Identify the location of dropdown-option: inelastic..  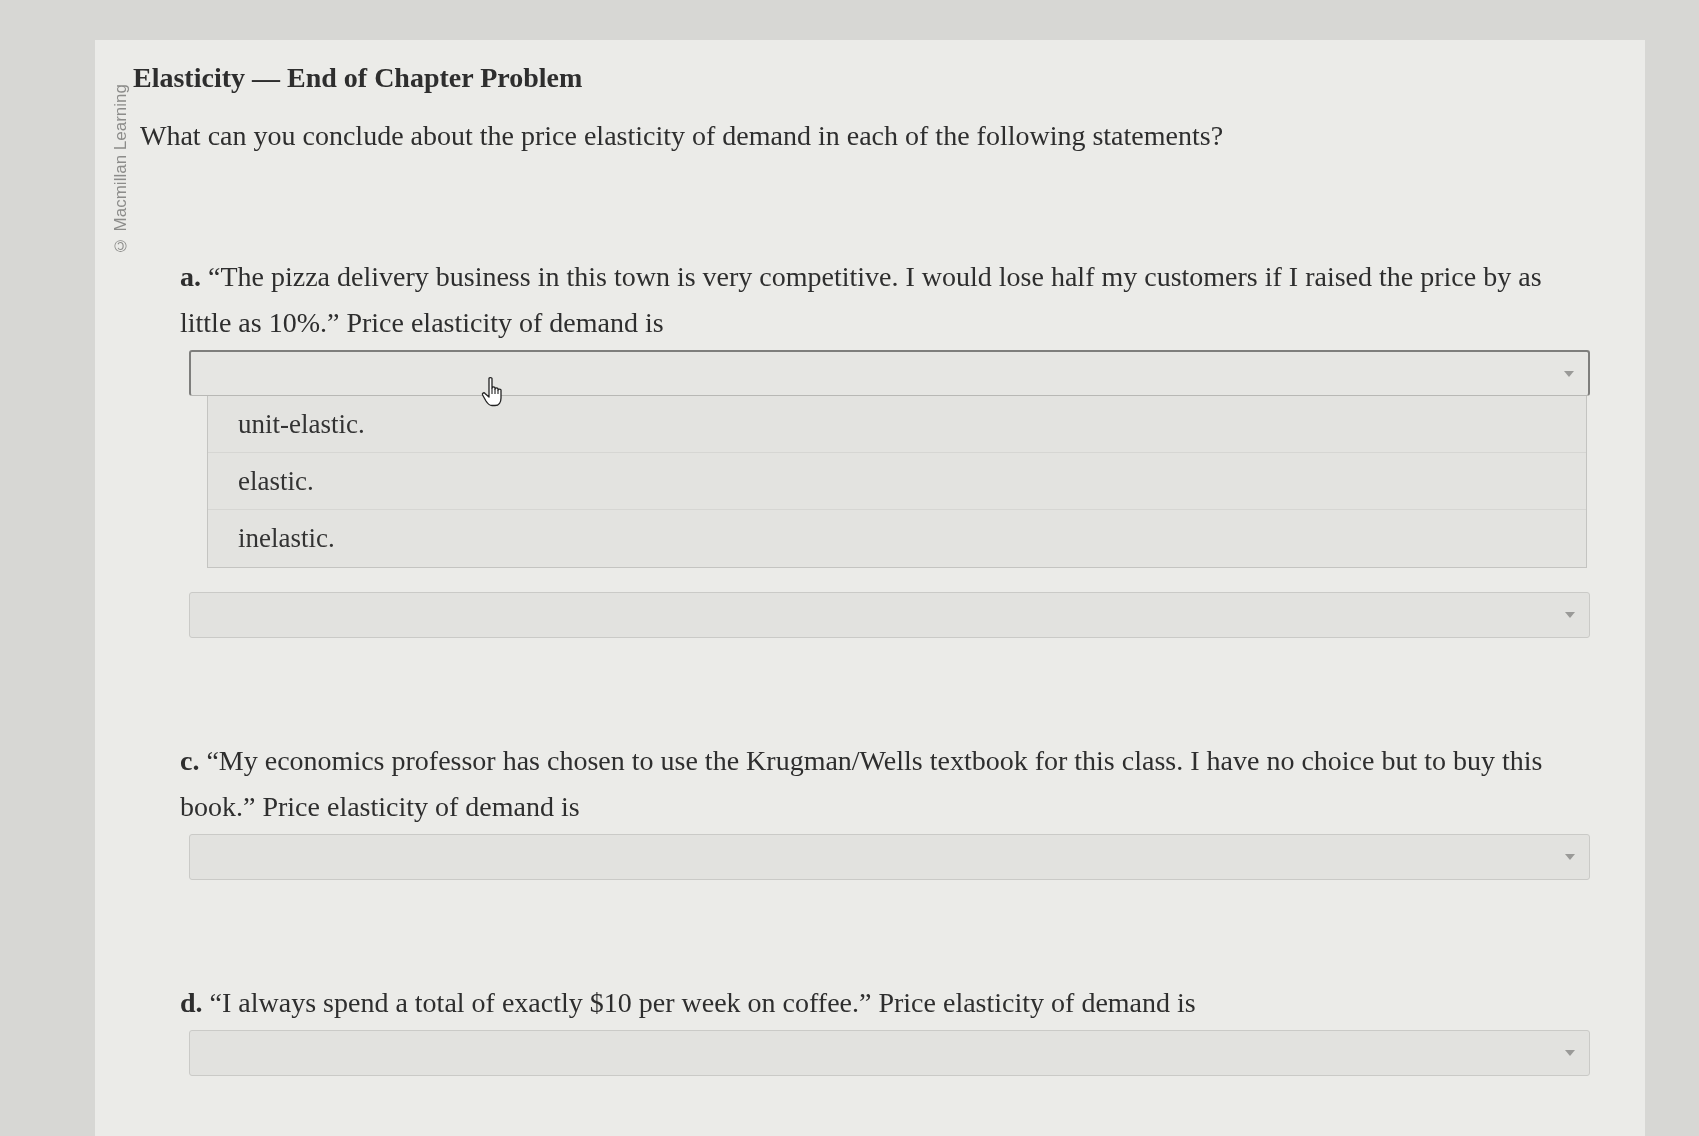
(897, 538).